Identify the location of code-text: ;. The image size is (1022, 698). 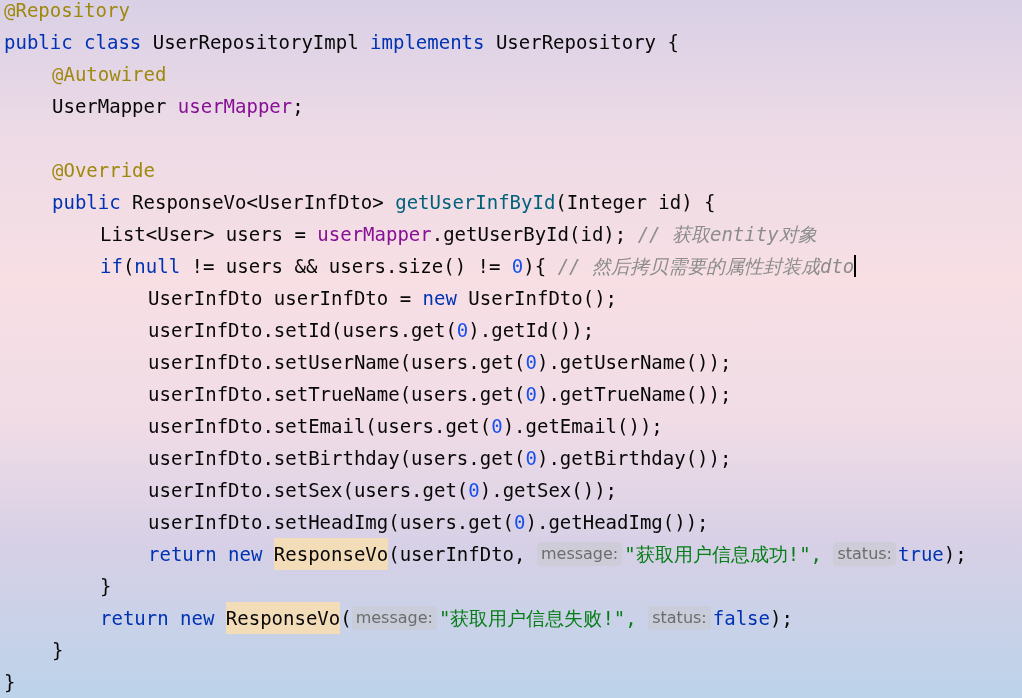
(298, 106).